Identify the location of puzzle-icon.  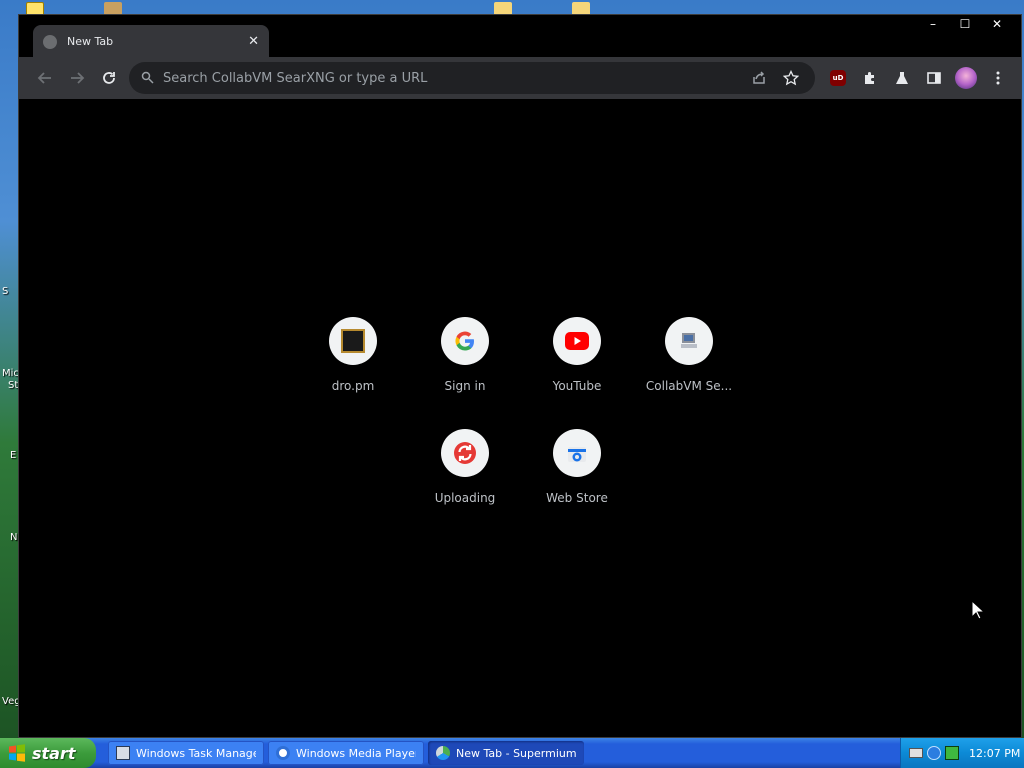
(869, 78).